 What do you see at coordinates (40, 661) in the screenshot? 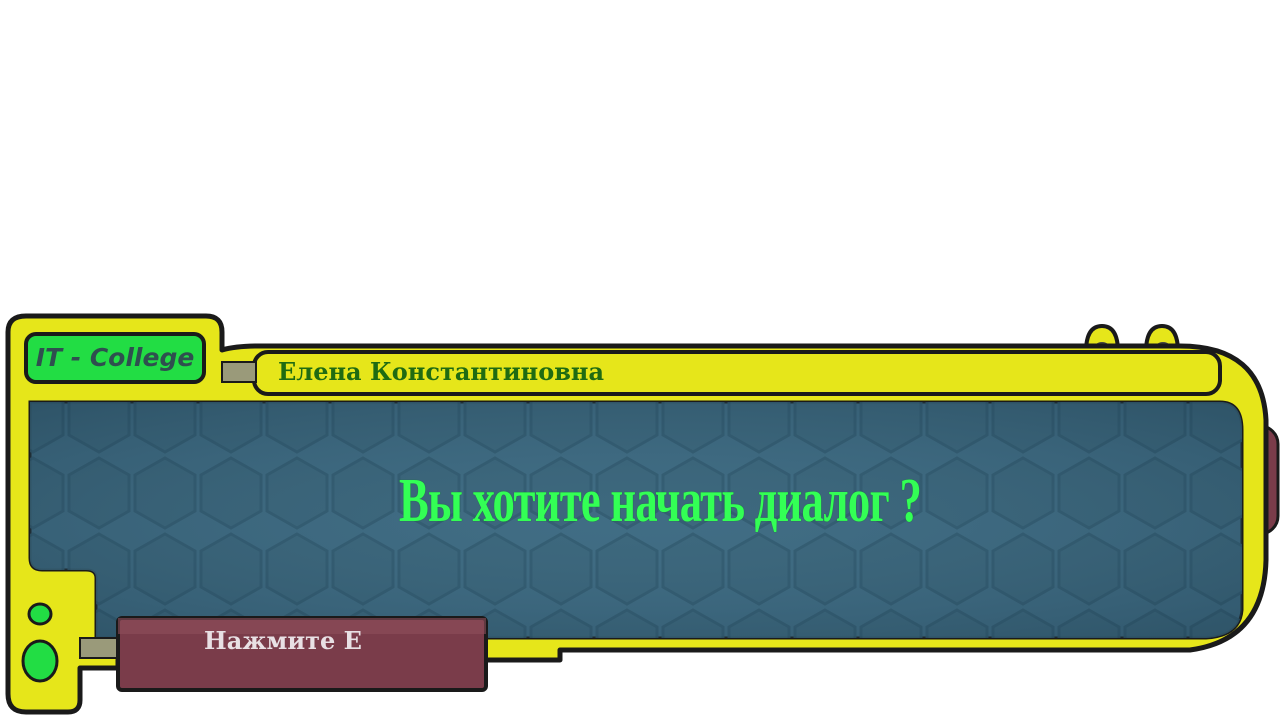
I see `big-green-light-icon` at bounding box center [40, 661].